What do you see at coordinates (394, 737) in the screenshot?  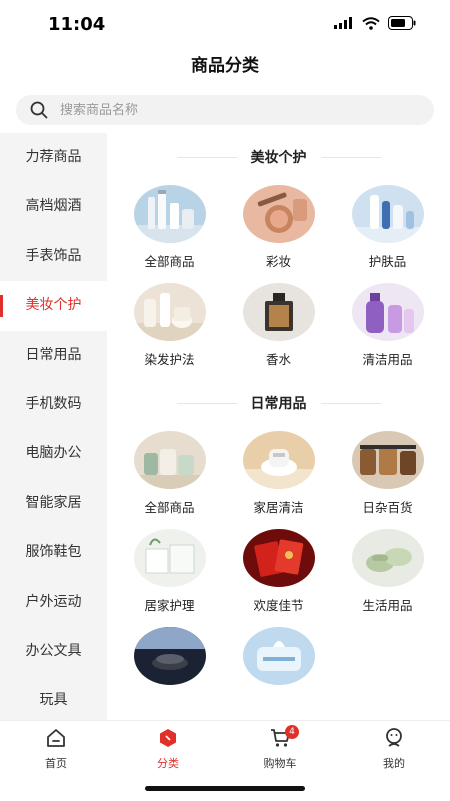 I see `profile-icon` at bounding box center [394, 737].